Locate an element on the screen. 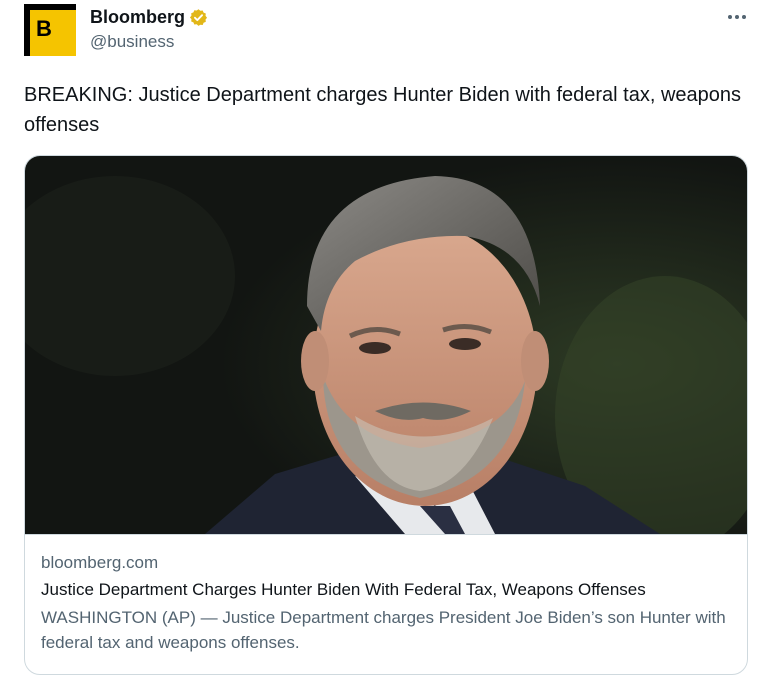 The width and height of the screenshot is (770, 693). more-options-icon is located at coordinates (737, 17).